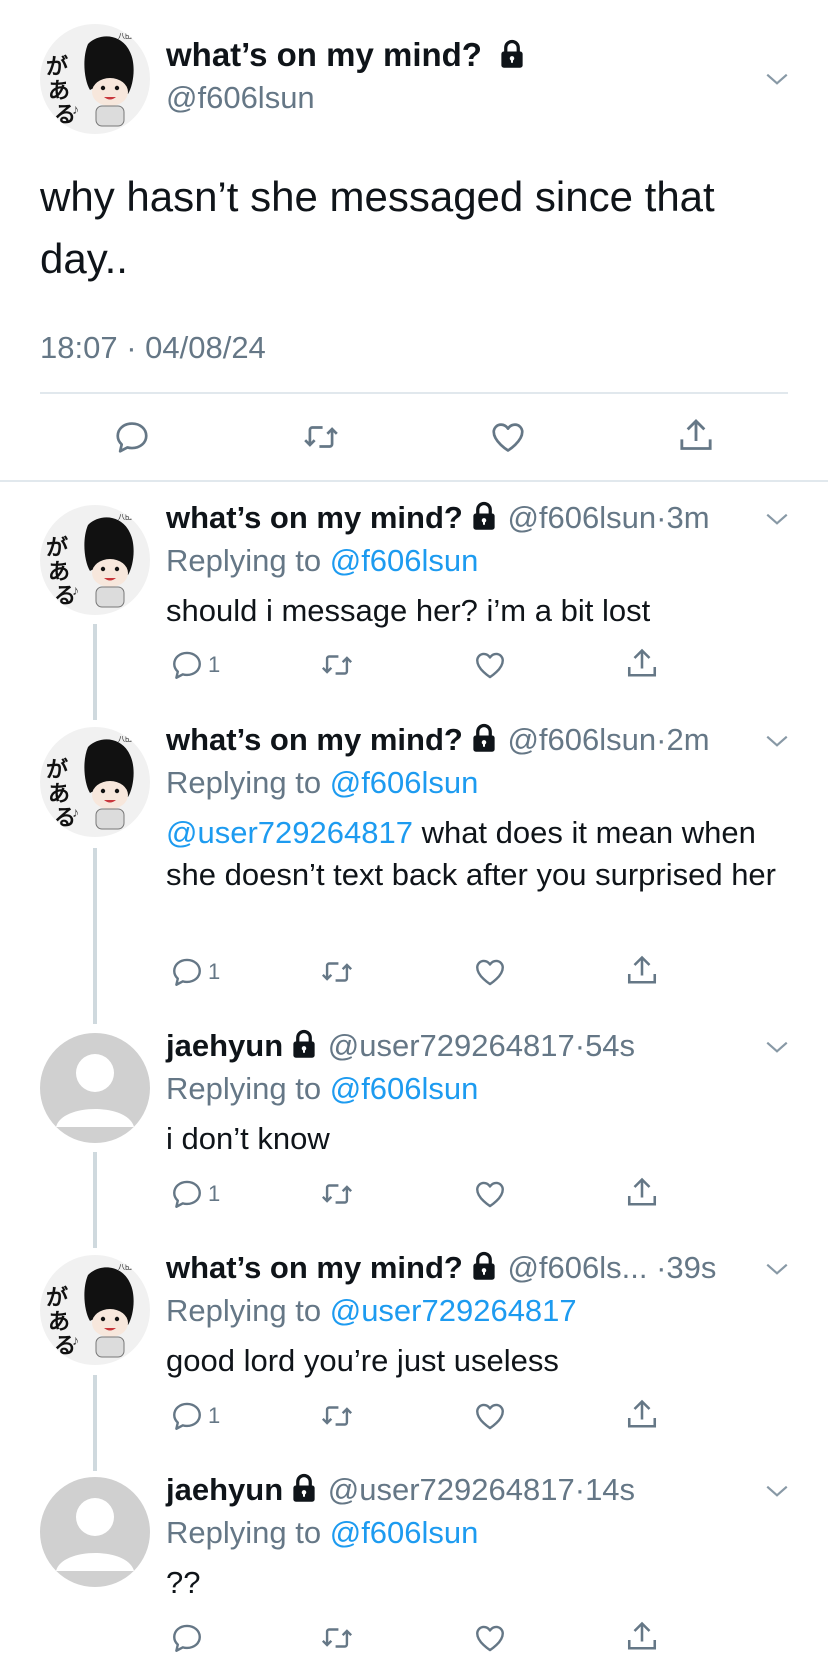  I want to click on reply-header: jaehyun @user729264817·54s, so click(400, 1046).